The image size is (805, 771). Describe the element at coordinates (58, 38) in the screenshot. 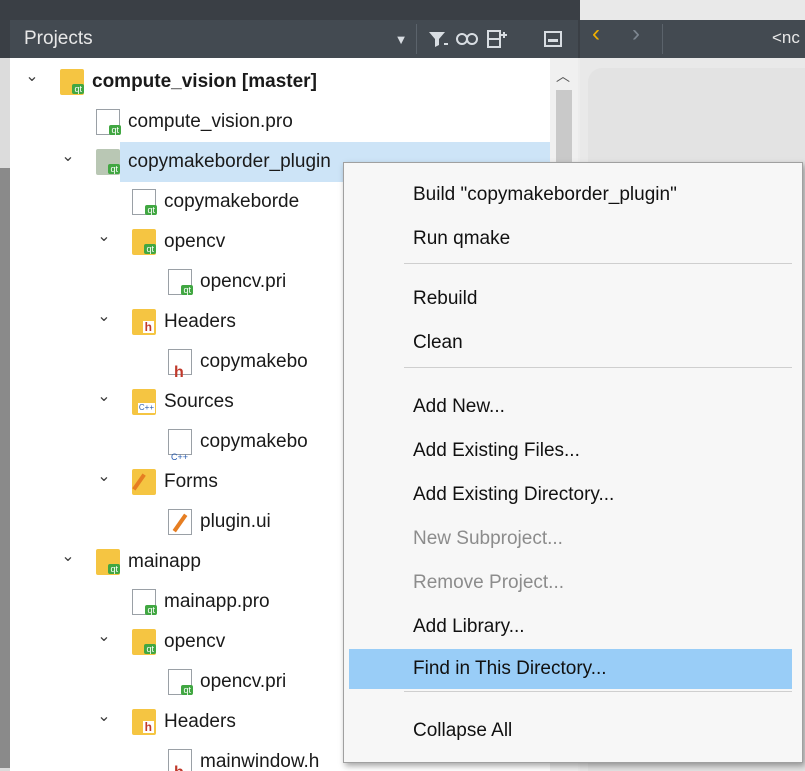

I see `panel-title: Projects` at that location.